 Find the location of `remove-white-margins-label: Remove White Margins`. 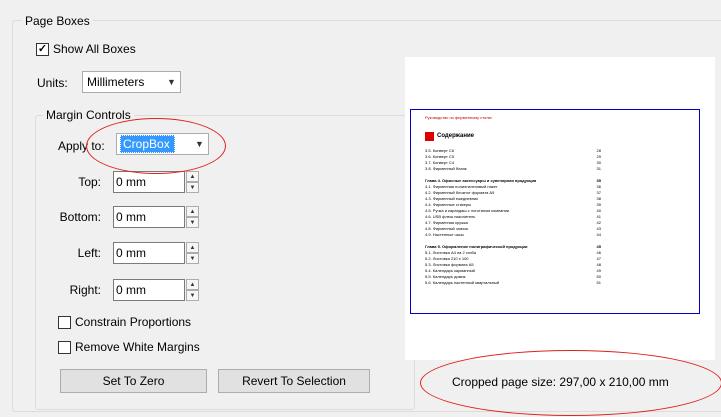

remove-white-margins-label: Remove White Margins is located at coordinates (137, 347).